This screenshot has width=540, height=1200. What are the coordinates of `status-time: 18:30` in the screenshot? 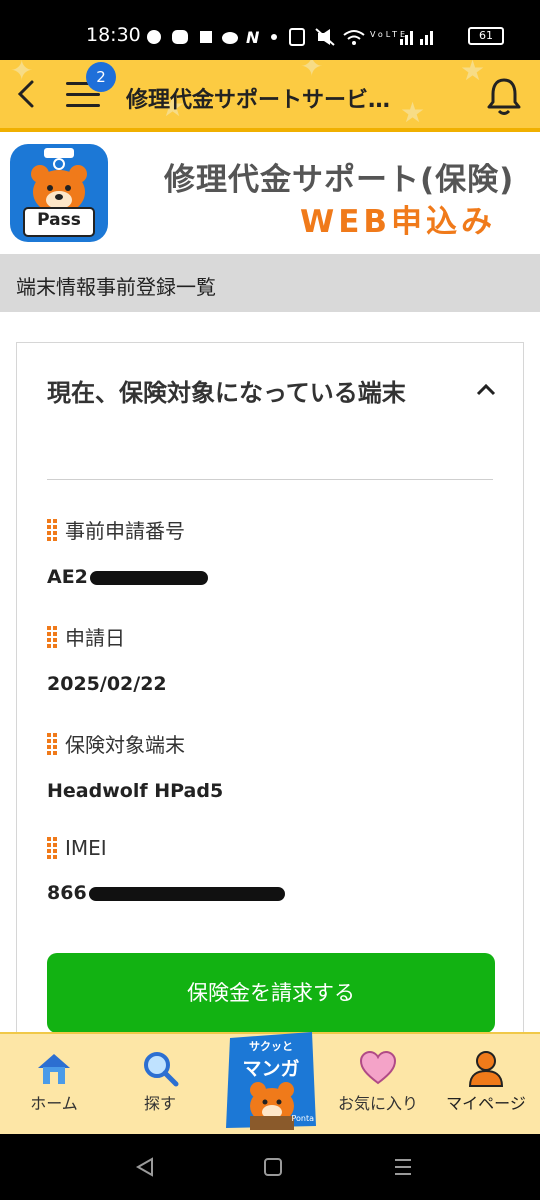 It's located at (113, 35).